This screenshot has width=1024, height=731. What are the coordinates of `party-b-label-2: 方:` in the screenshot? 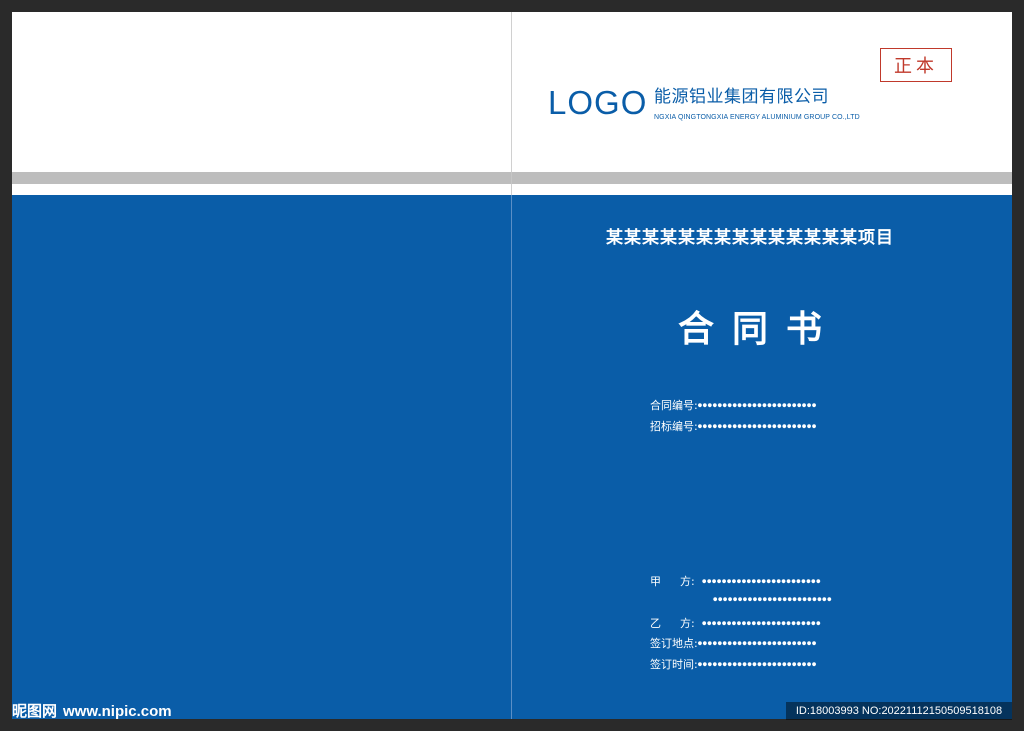 It's located at (687, 623).